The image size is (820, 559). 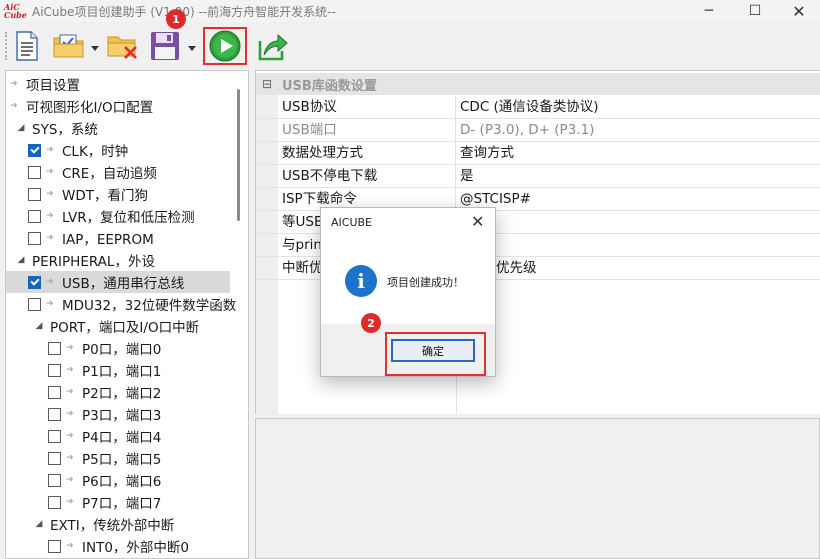 I want to click on tree-item-label: EXTI，传统外部中断, so click(x=112, y=526).